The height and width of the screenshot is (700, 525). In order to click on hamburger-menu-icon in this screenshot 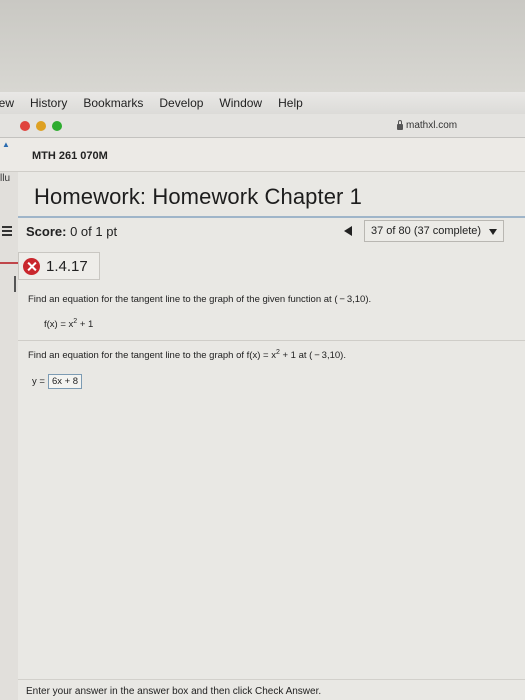, I will do `click(7, 231)`.